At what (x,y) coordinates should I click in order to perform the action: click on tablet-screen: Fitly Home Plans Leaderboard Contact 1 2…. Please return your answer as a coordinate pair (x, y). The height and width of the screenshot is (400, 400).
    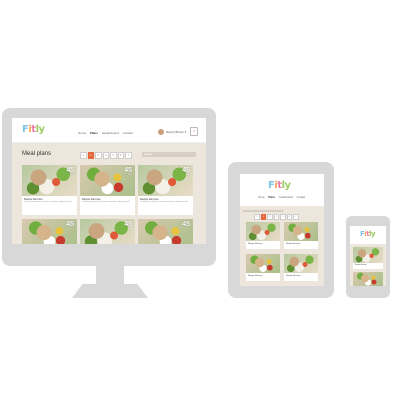
    Looking at the image, I should click on (282, 230).